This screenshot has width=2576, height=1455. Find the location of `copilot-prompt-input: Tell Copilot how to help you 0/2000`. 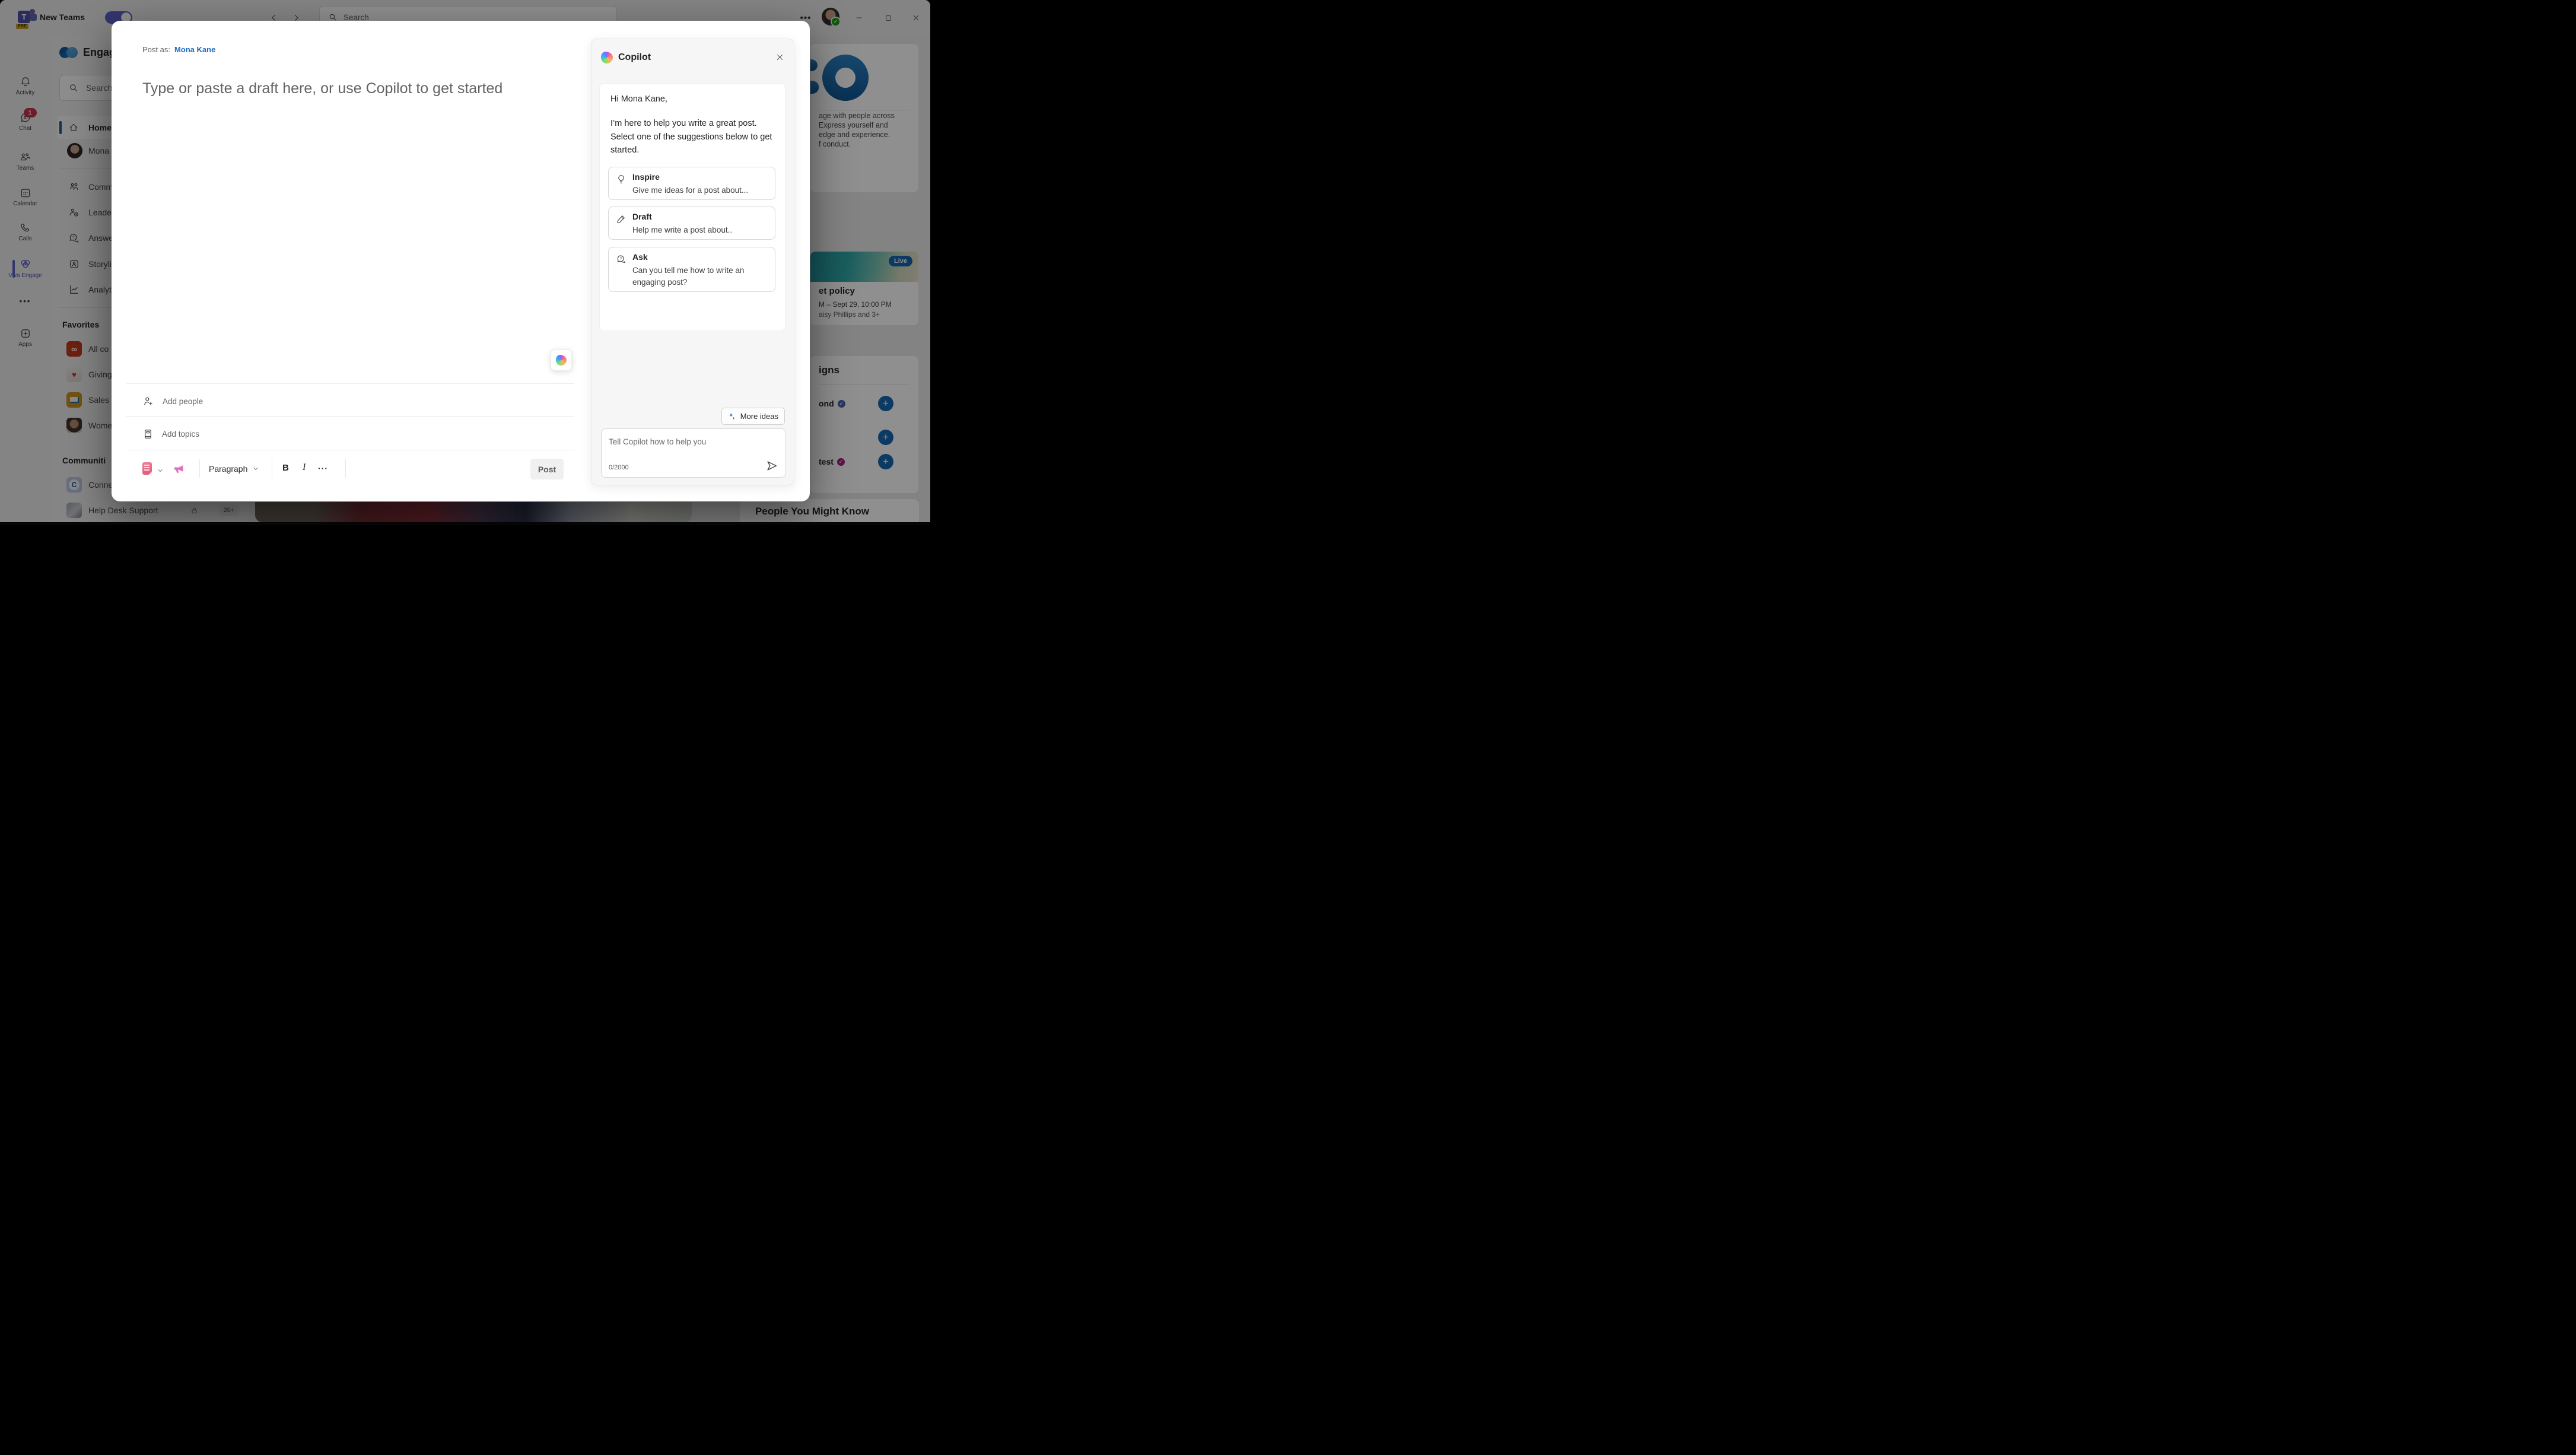

copilot-prompt-input: Tell Copilot how to help you 0/2000 is located at coordinates (693, 453).